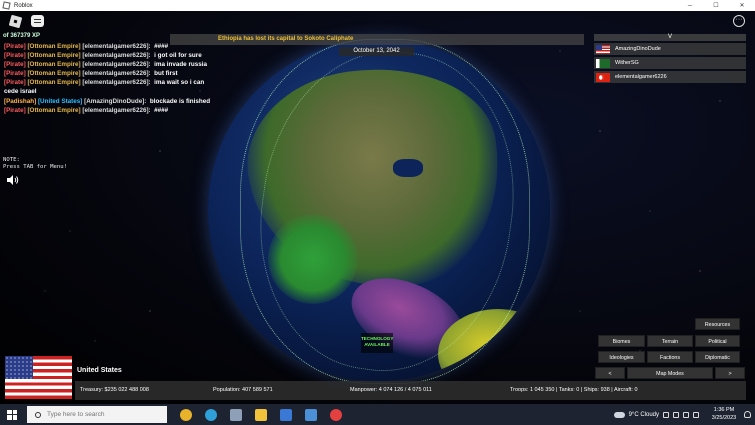 The height and width of the screenshot is (425, 755). Describe the element at coordinates (11, 160) in the screenshot. I see `note-title: NOTE:` at that location.